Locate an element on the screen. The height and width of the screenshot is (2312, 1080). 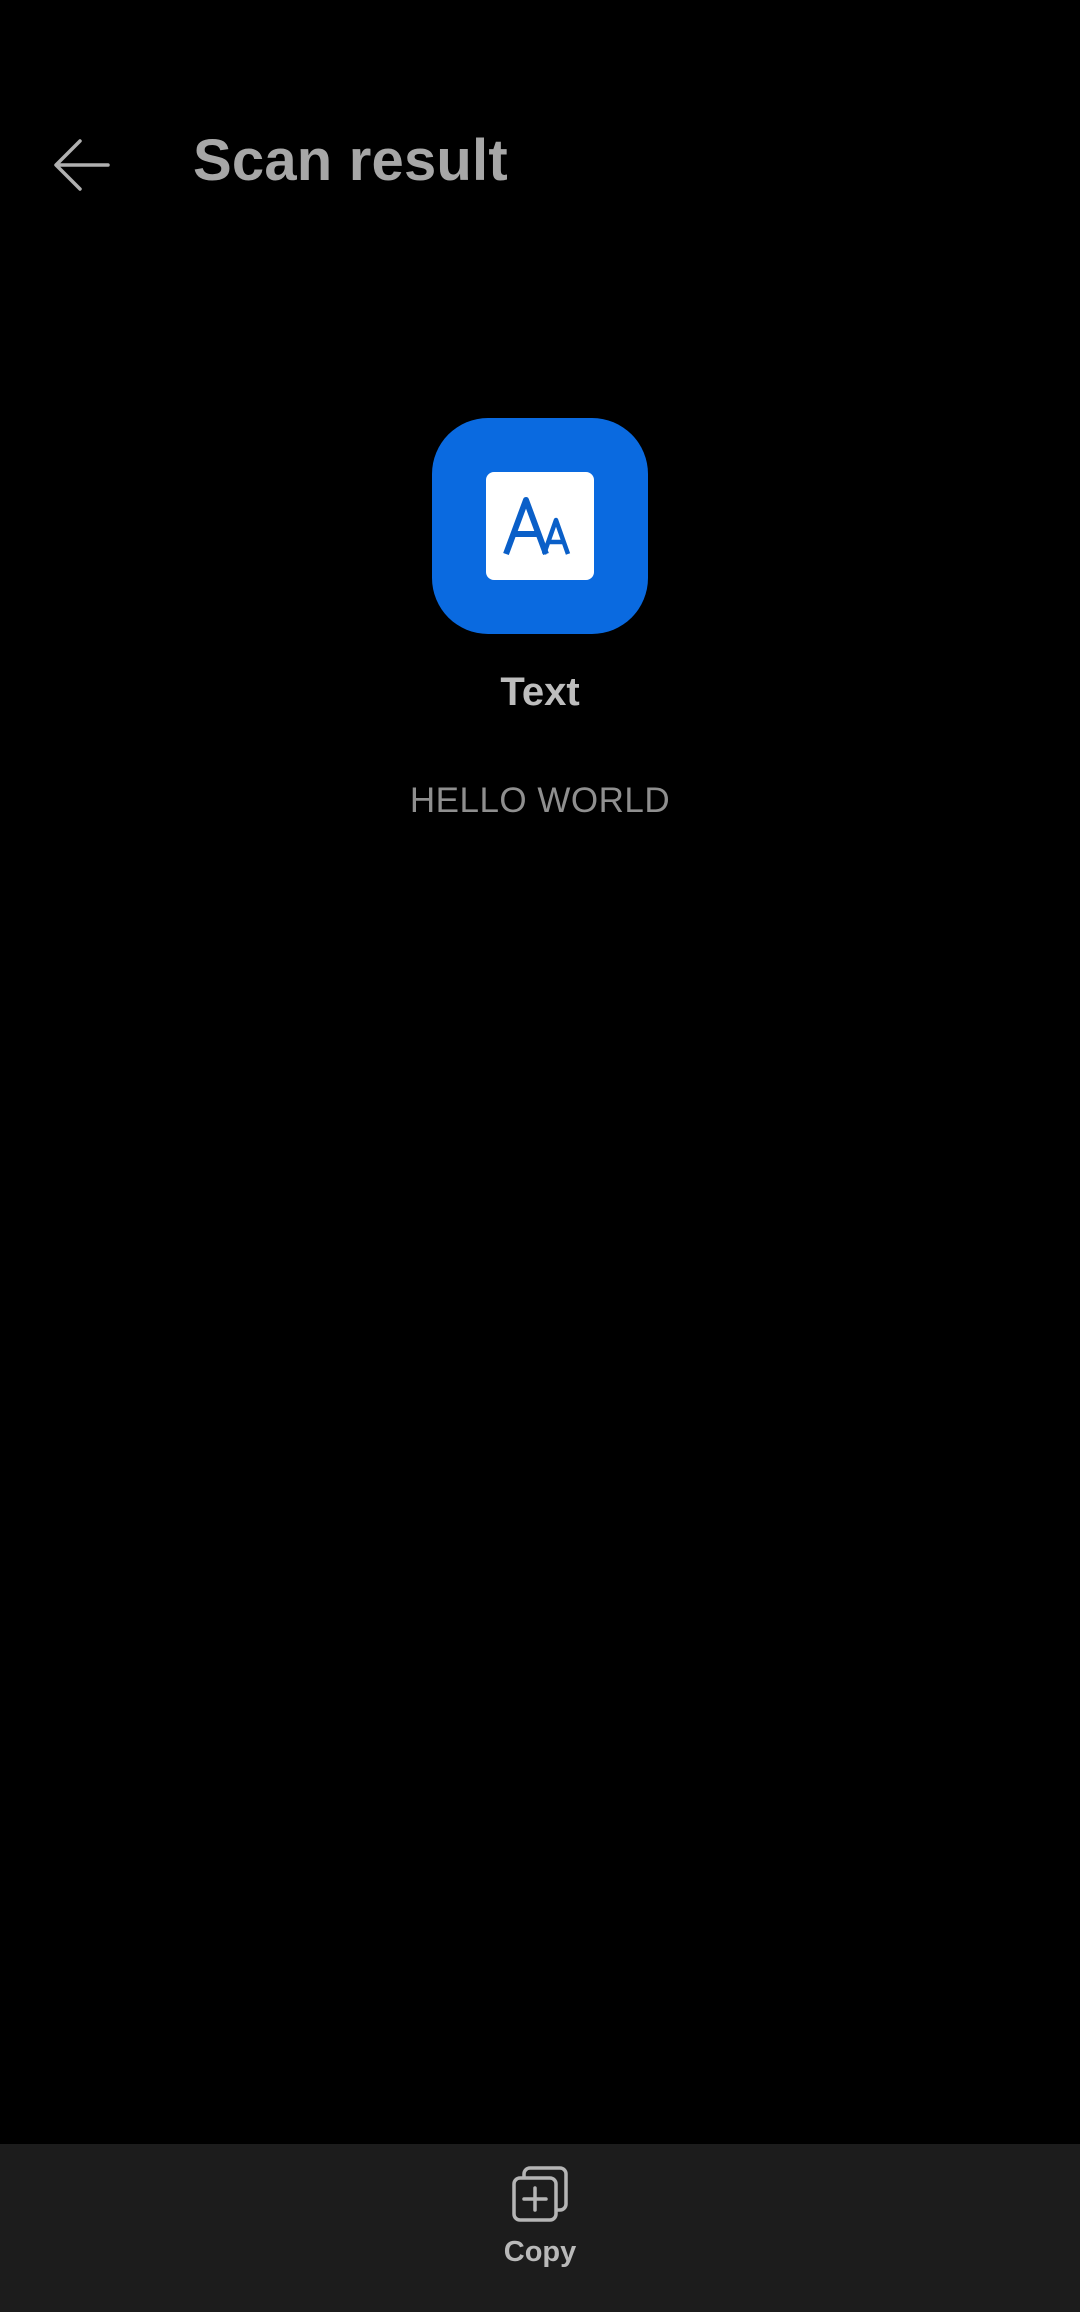
text-format-icon-glyph is located at coordinates (540, 526).